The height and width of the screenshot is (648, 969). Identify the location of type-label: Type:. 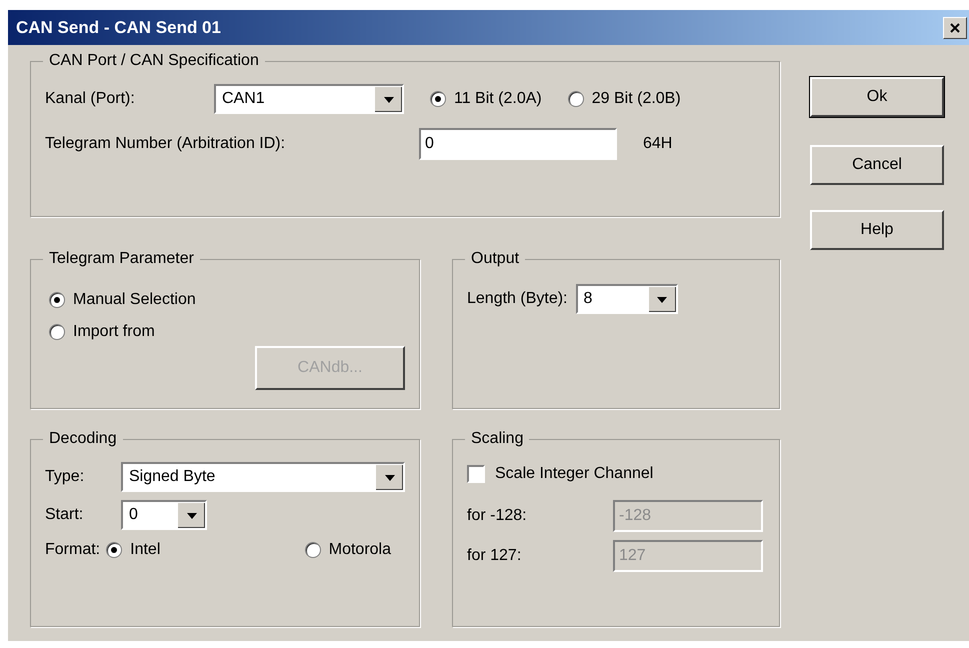
(65, 477).